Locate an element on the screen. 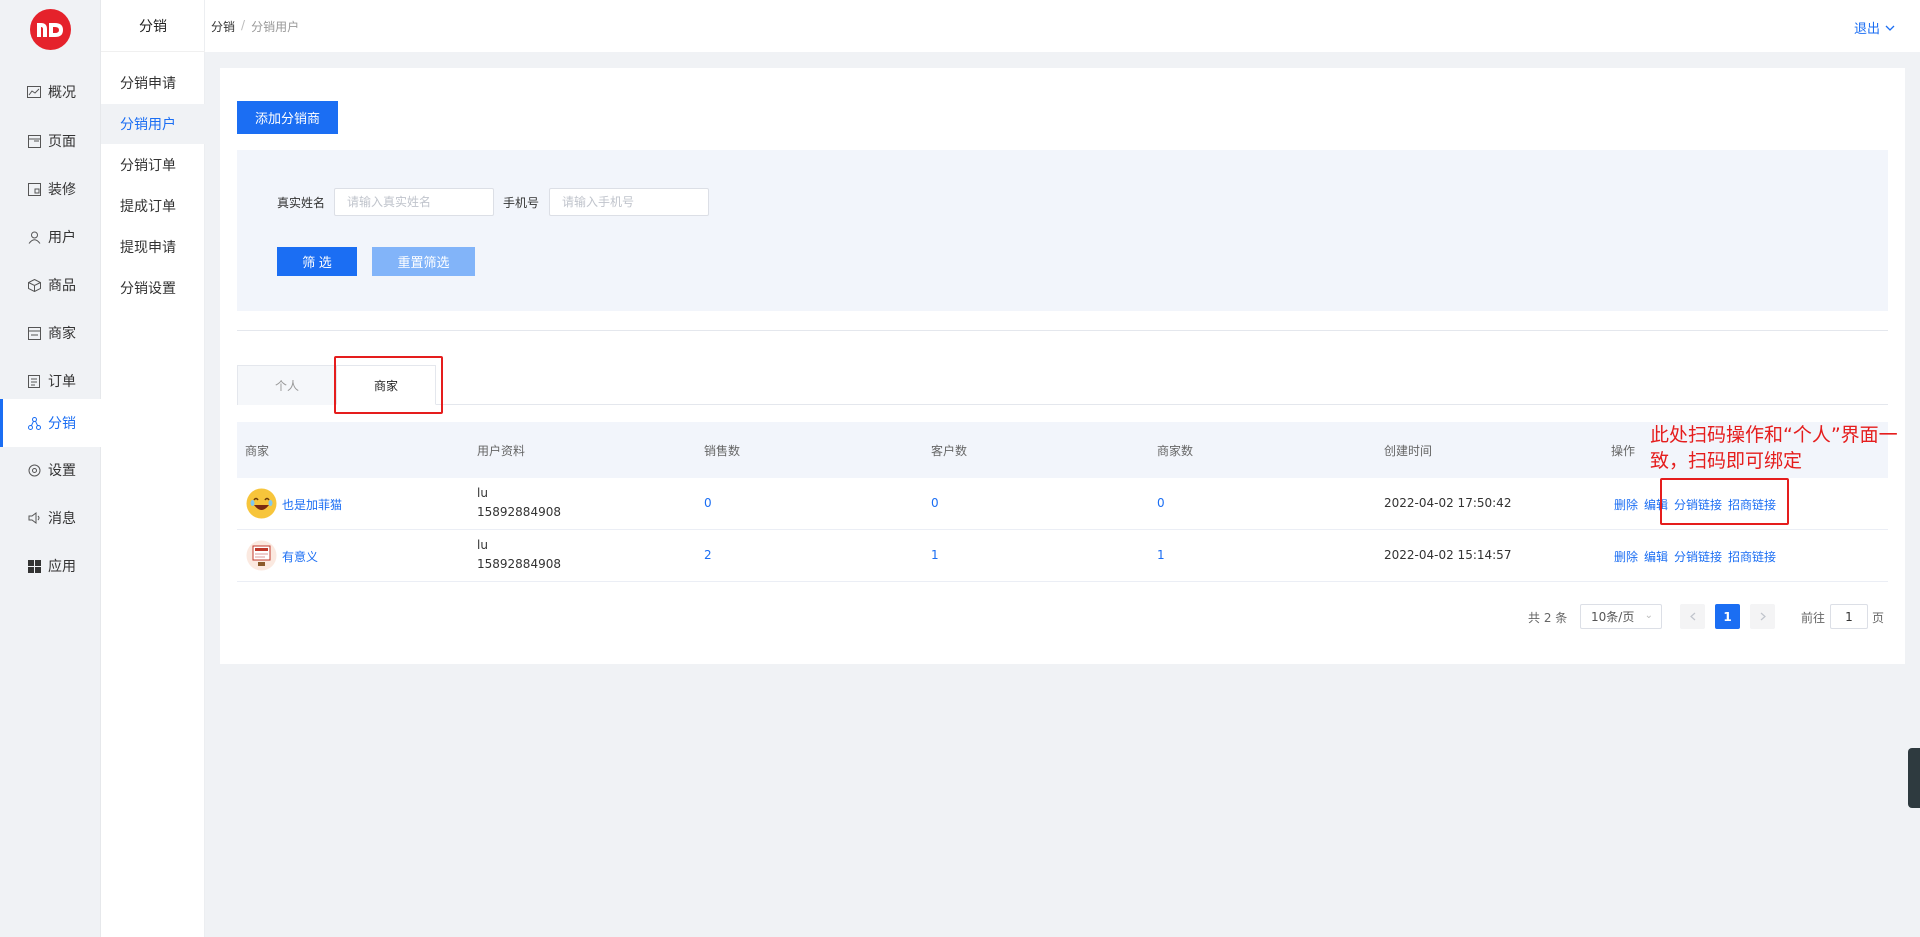  filter-form: 真实姓名 手机号 筛 选 重置筛选 is located at coordinates (1062, 230).